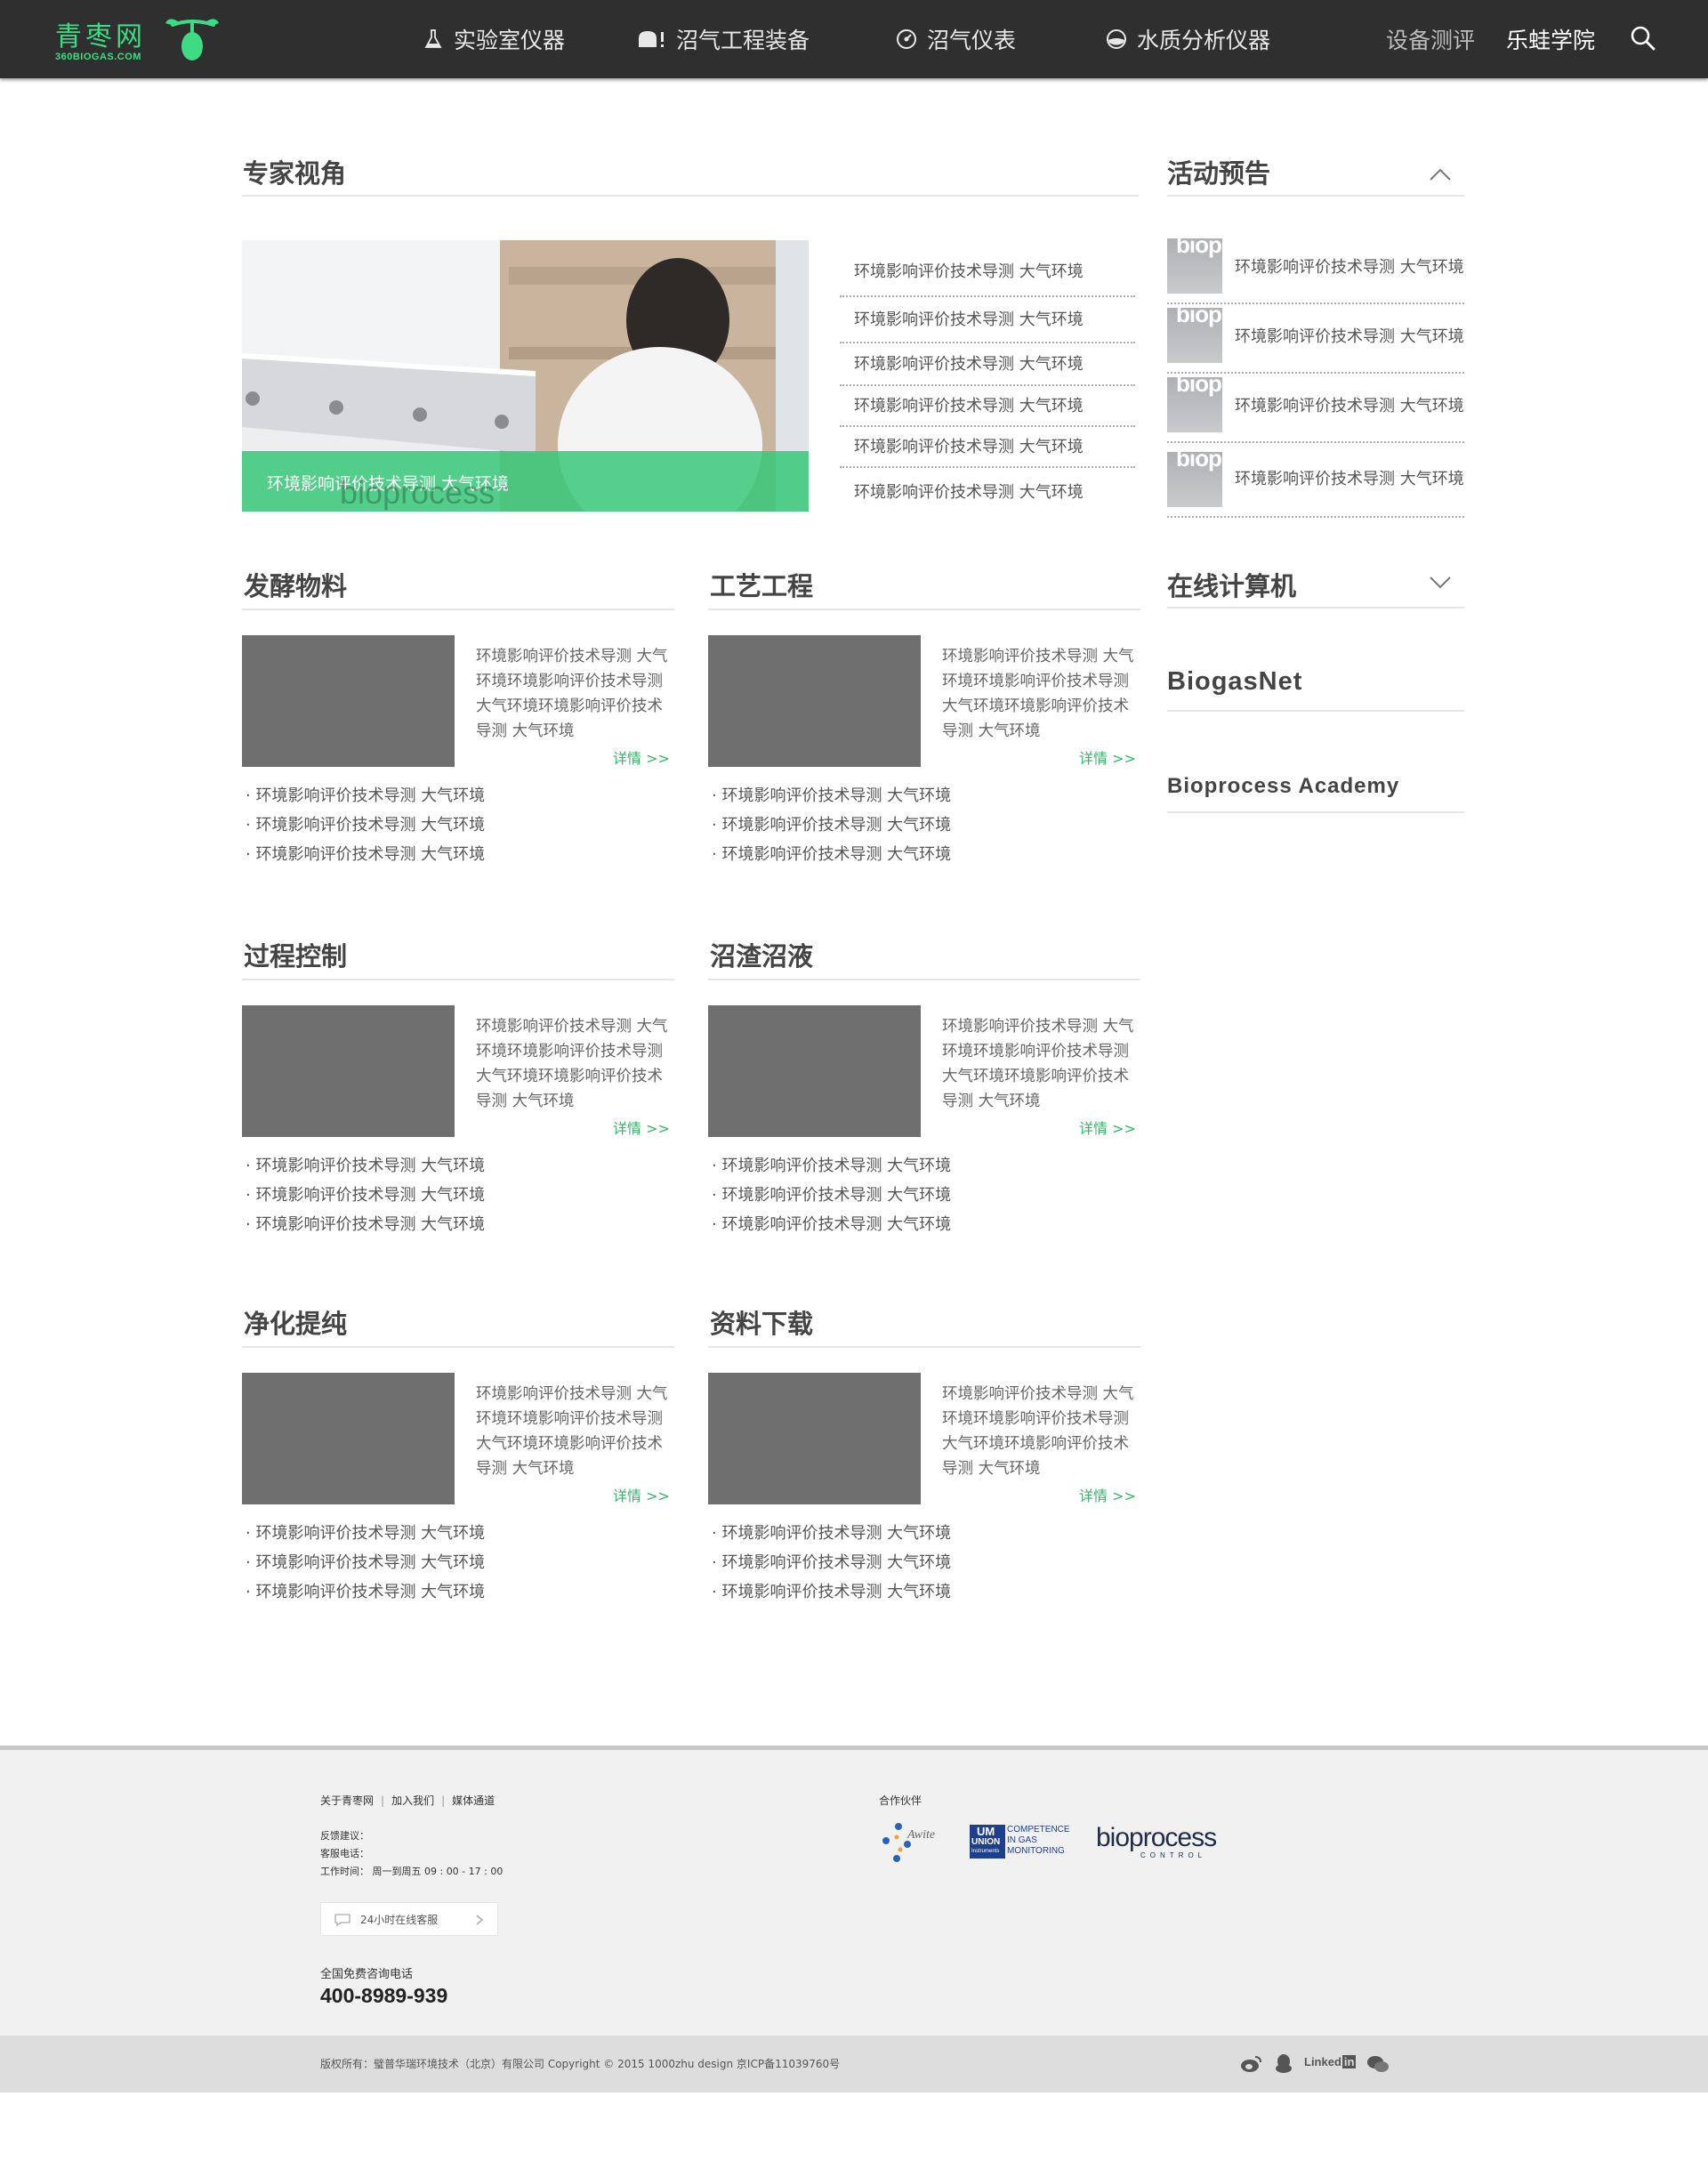 The width and height of the screenshot is (1708, 2169). Describe the element at coordinates (1038, 1841) in the screenshot. I see `union-tagline: COMPETENCE IN GAS MONITORING` at that location.